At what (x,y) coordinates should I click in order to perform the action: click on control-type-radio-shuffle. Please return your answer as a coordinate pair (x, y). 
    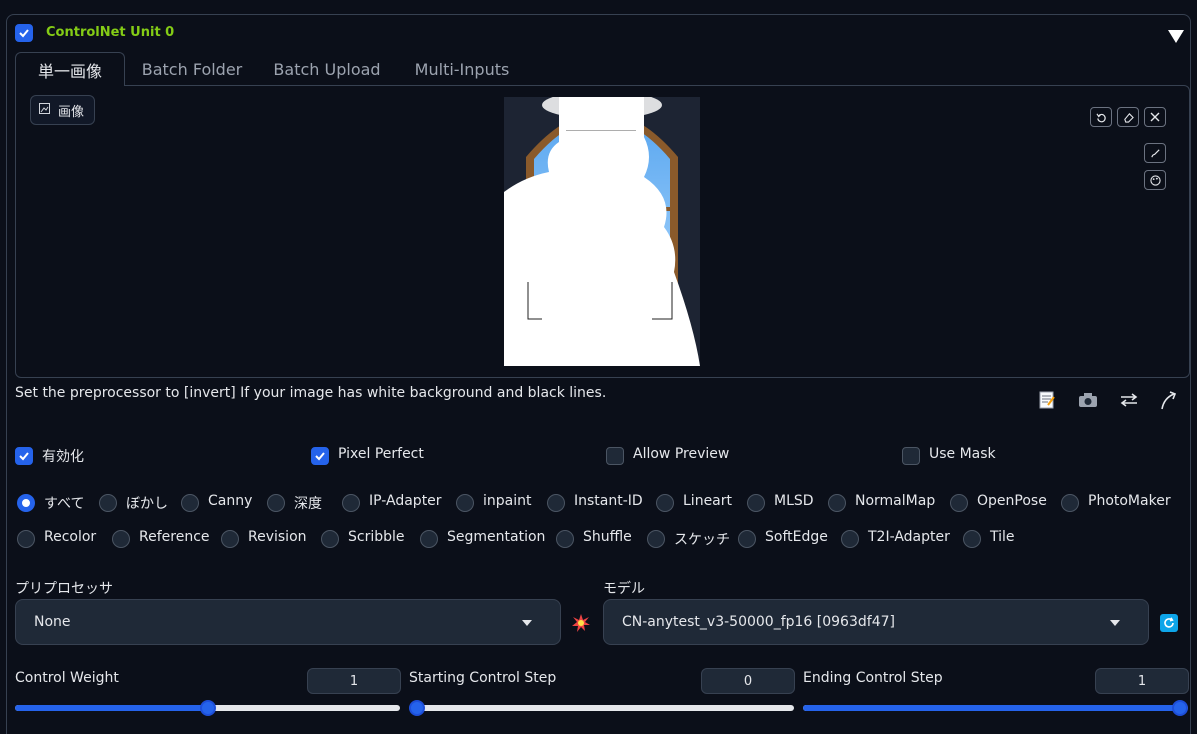
    Looking at the image, I should click on (565, 539).